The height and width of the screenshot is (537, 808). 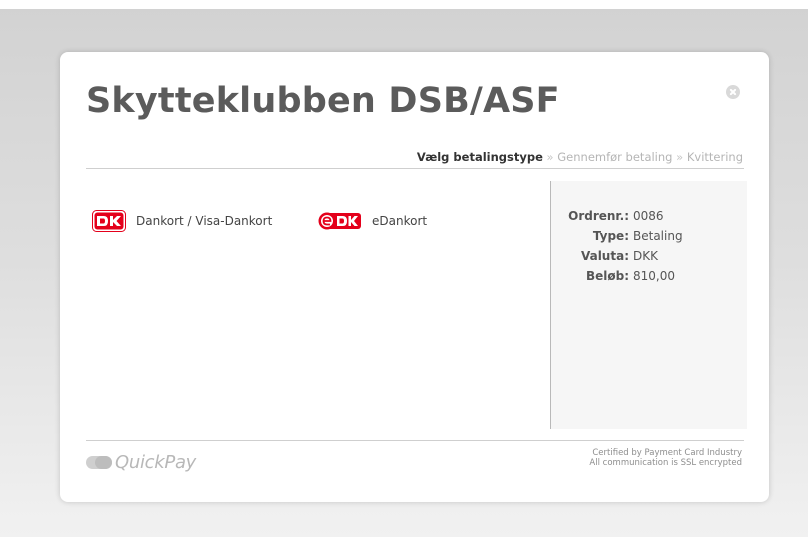 What do you see at coordinates (607, 276) in the screenshot?
I see `order-amount-label: Beløb:` at bounding box center [607, 276].